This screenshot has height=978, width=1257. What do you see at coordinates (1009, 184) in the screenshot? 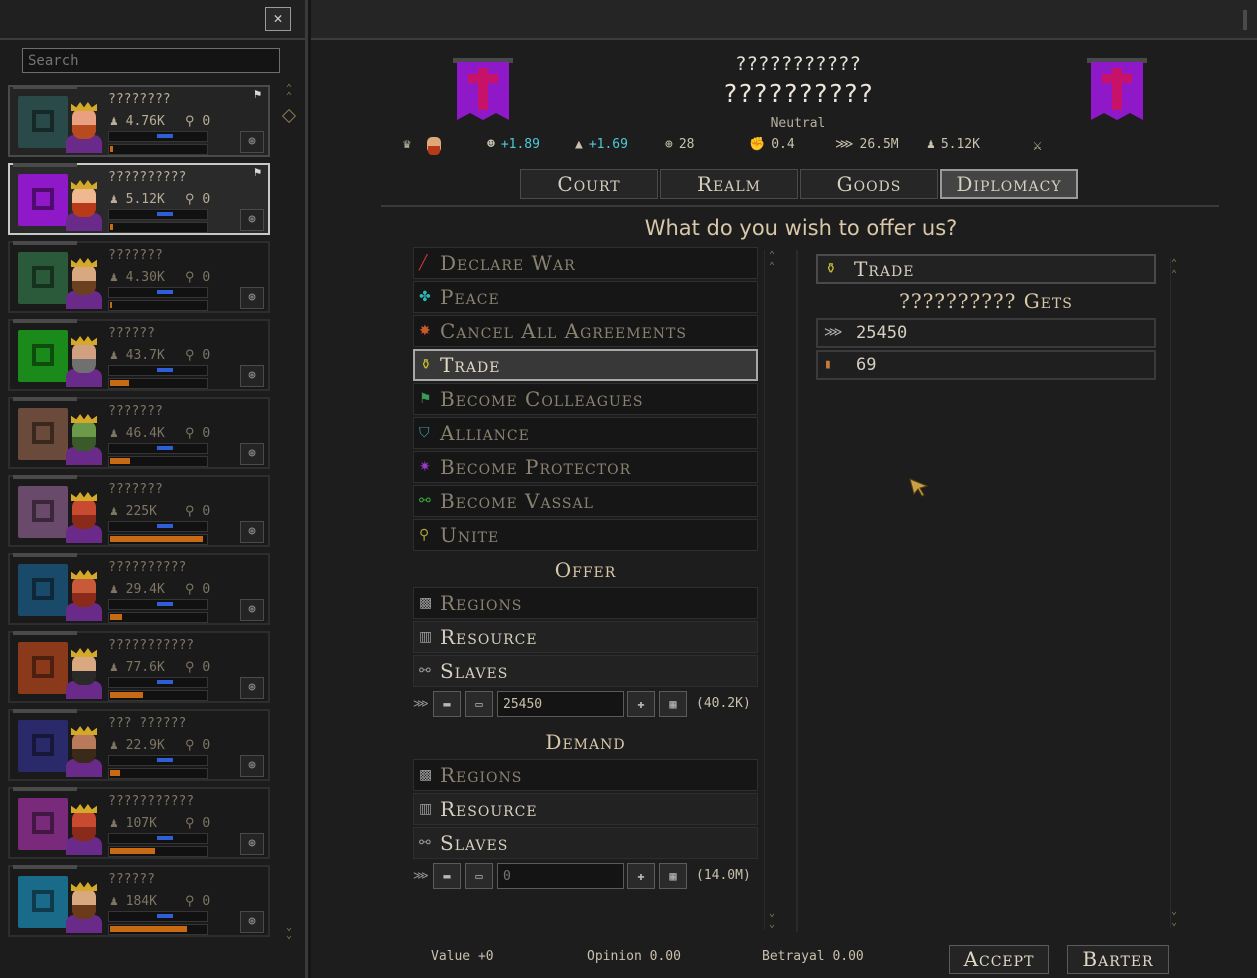
I see `tab-diplomacy: Diplomacy` at bounding box center [1009, 184].